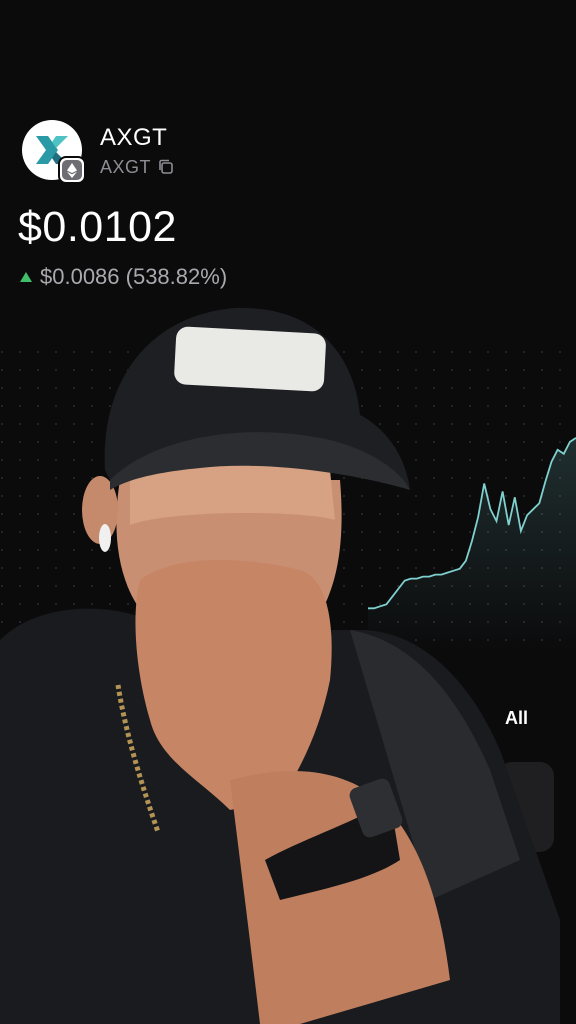  What do you see at coordinates (54, 152) in the screenshot?
I see `axgt-logo-icon` at bounding box center [54, 152].